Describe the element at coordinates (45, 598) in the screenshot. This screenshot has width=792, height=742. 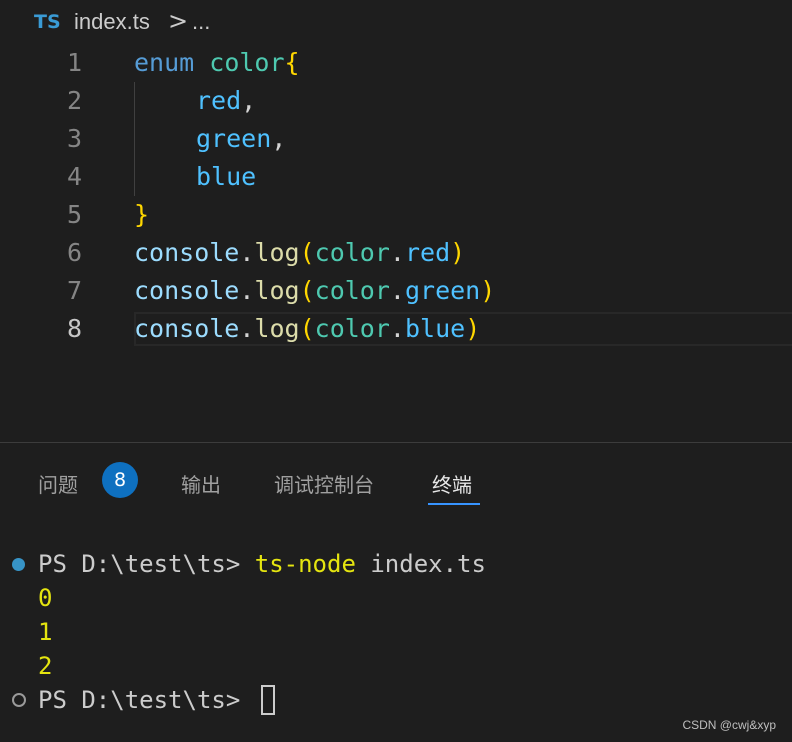
I see `terminal-output-line: 0` at that location.